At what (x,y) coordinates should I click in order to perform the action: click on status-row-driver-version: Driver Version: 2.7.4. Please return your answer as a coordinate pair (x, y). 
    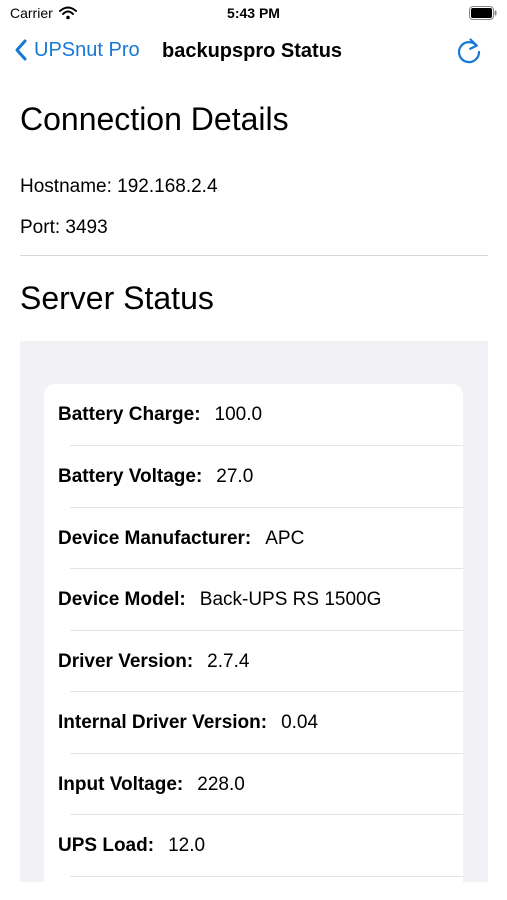
    Looking at the image, I should click on (260, 661).